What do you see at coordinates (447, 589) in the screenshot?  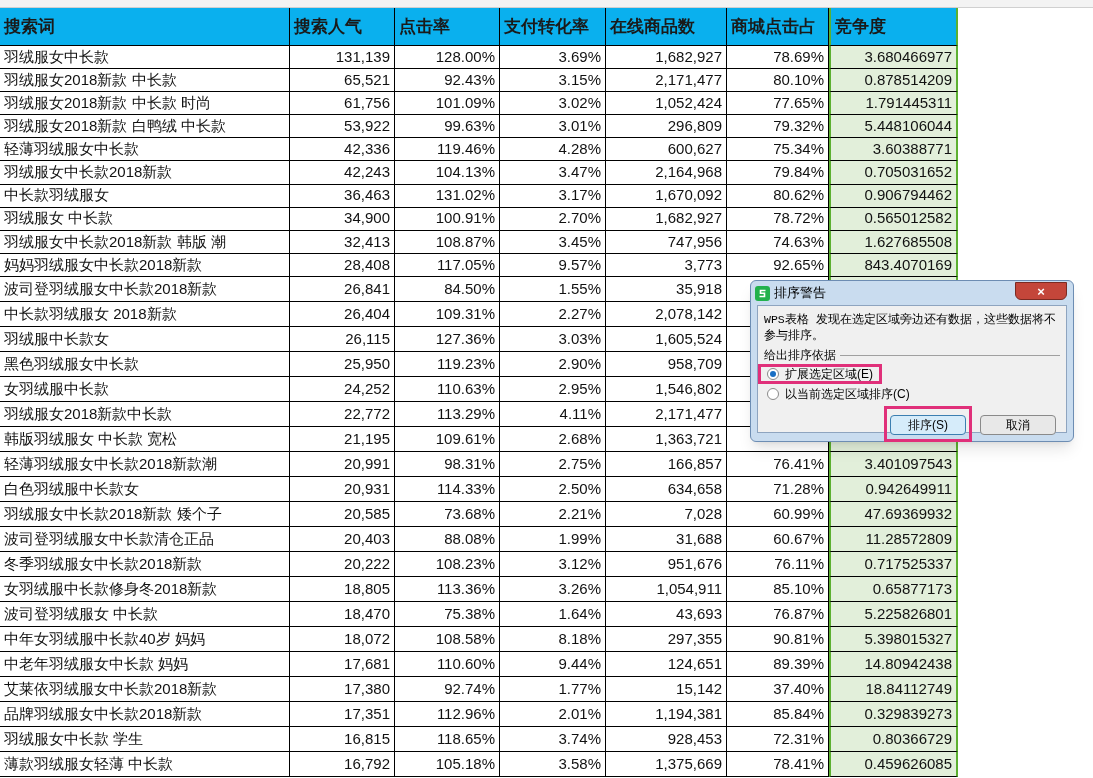 I see `table-cell: 113.36%` at bounding box center [447, 589].